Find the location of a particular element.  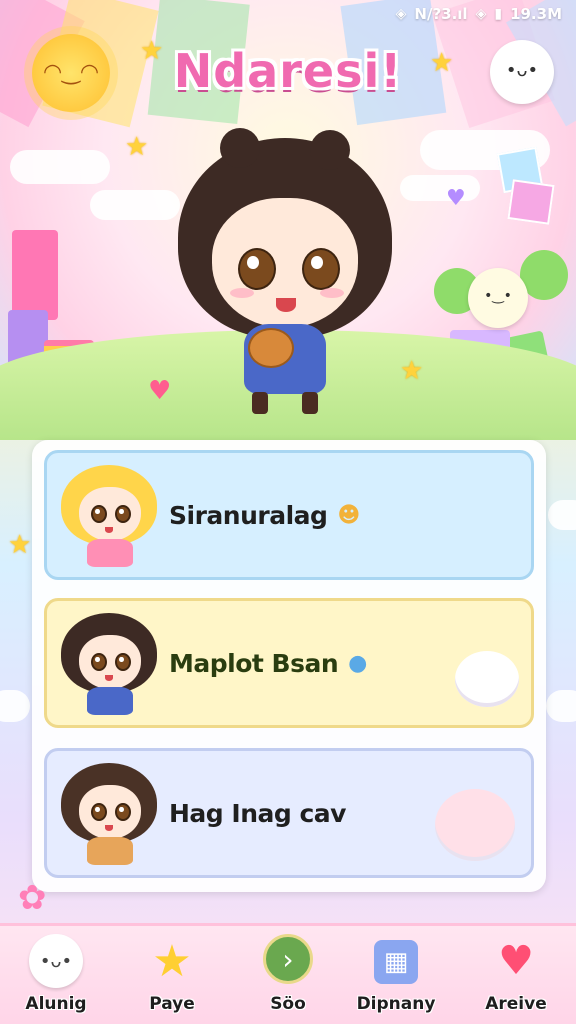

nav-label: Paye is located at coordinates (172, 1004).